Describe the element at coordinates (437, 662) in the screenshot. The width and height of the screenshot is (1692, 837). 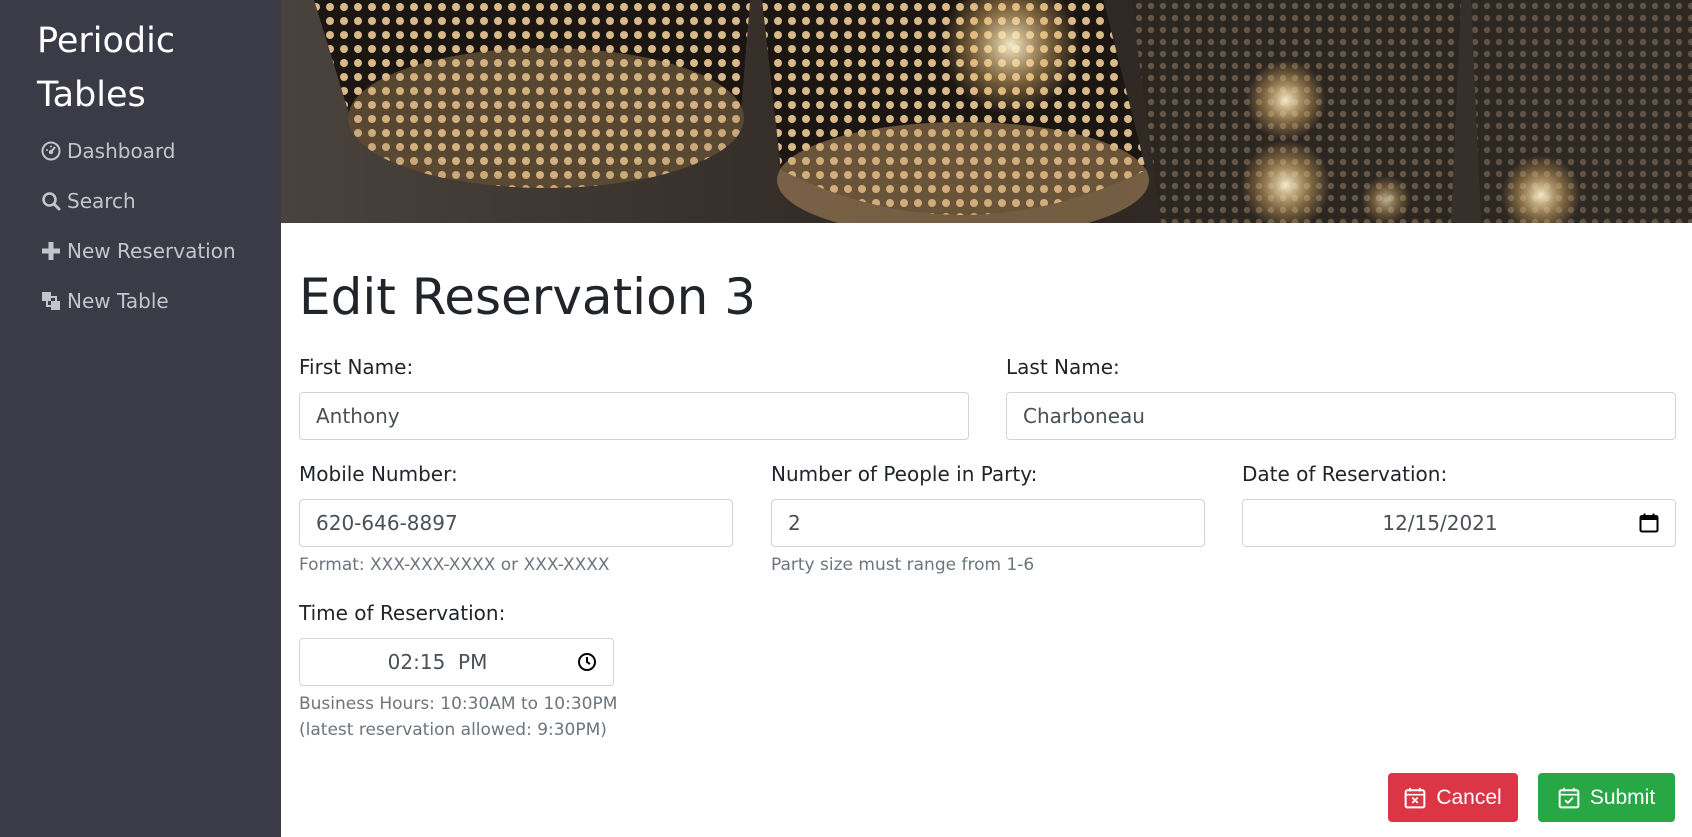
I see `time-value: 02:15 PM` at that location.